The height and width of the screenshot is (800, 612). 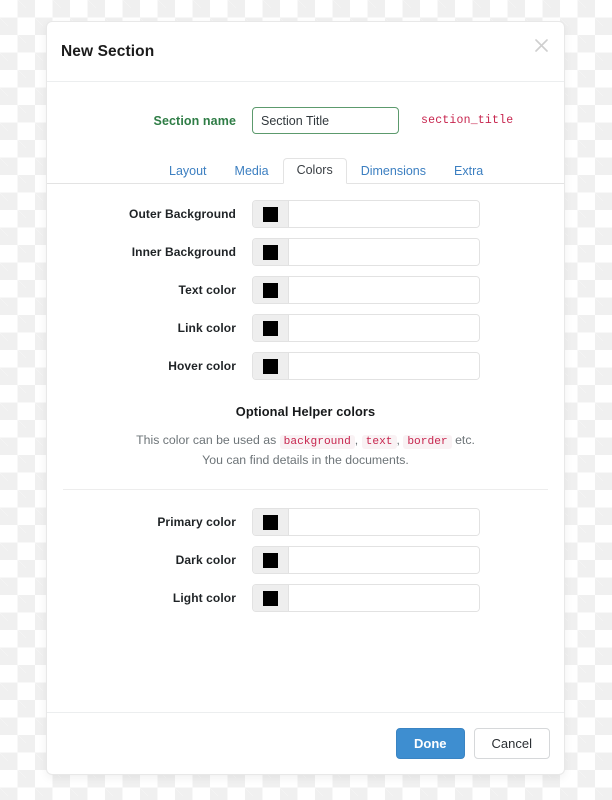 I want to click on tab-dimensions: Dimensions, so click(x=393, y=172).